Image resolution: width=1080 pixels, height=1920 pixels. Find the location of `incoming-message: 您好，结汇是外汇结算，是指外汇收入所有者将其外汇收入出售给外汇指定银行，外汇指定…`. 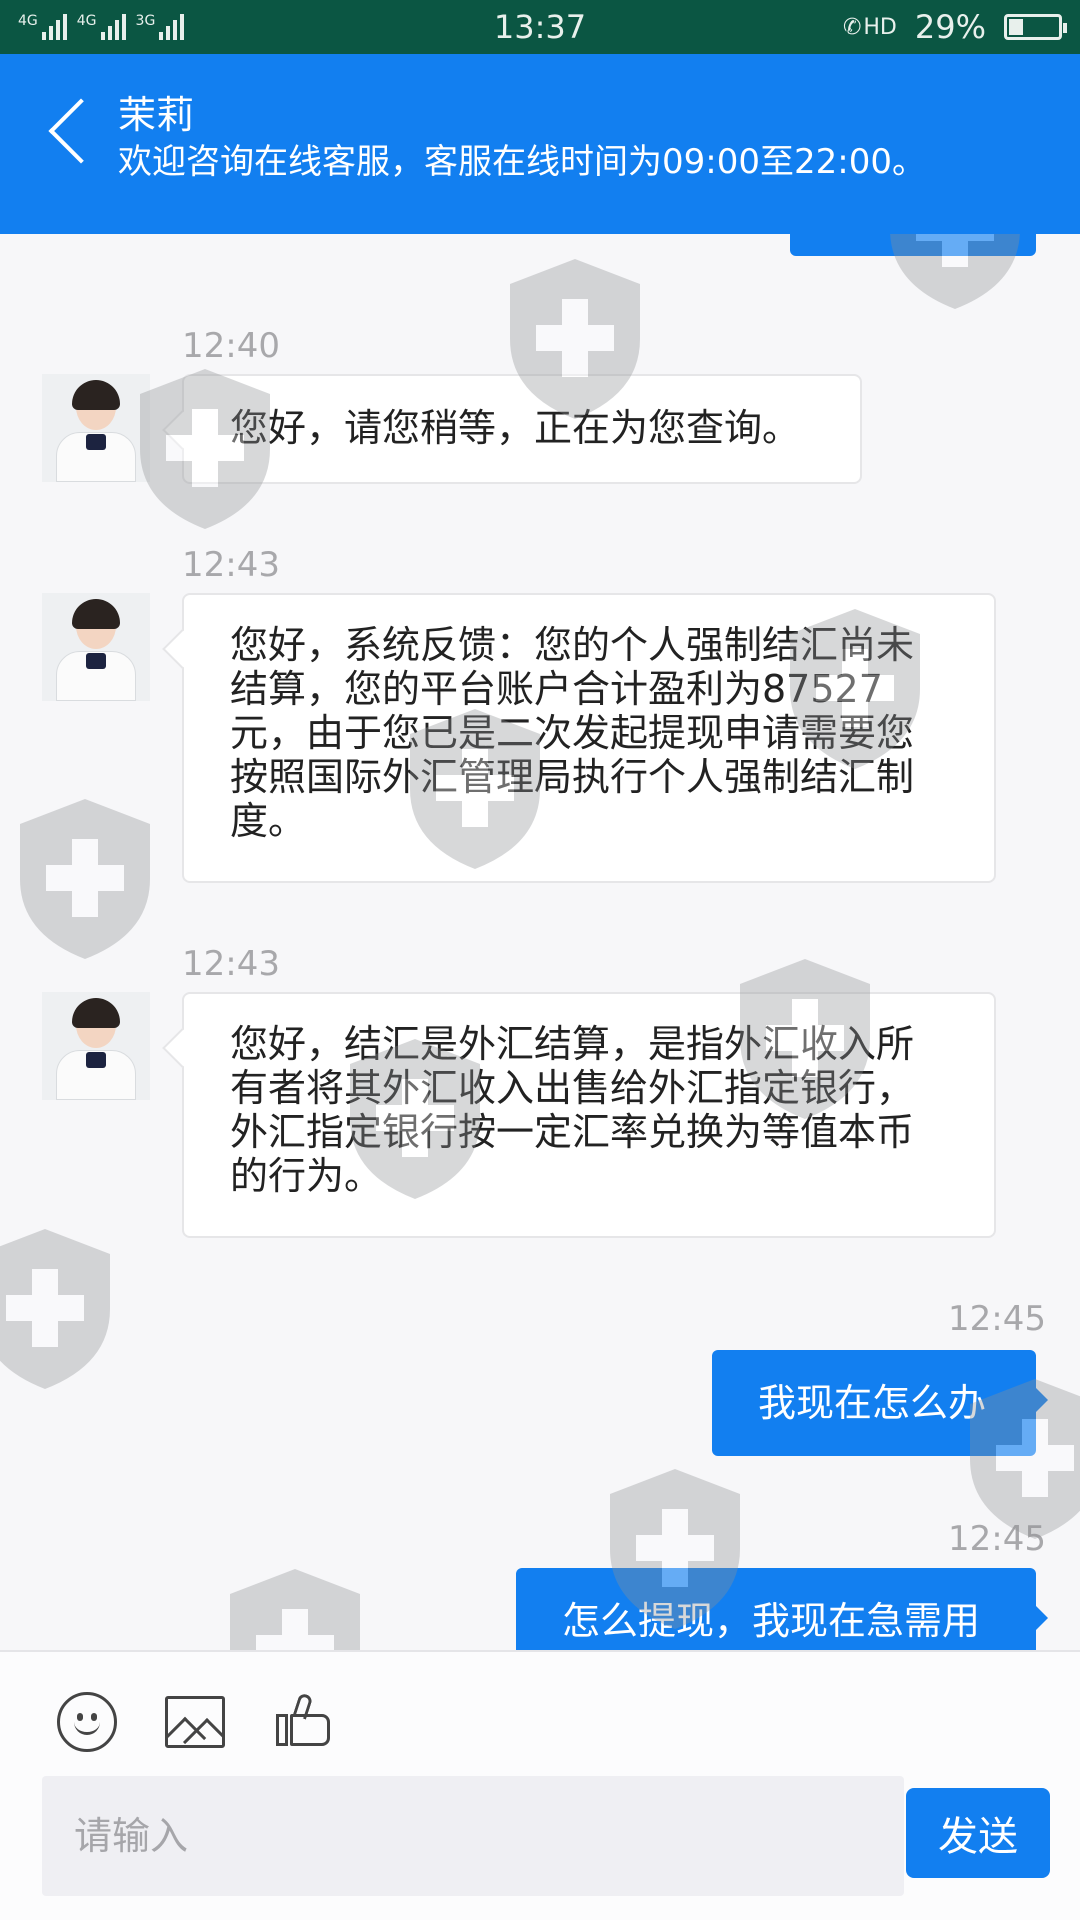

incoming-message: 您好，结汇是外汇结算，是指外汇收入所有者将其外汇收入出售给外汇指定银行，外汇指定… is located at coordinates (589, 1115).